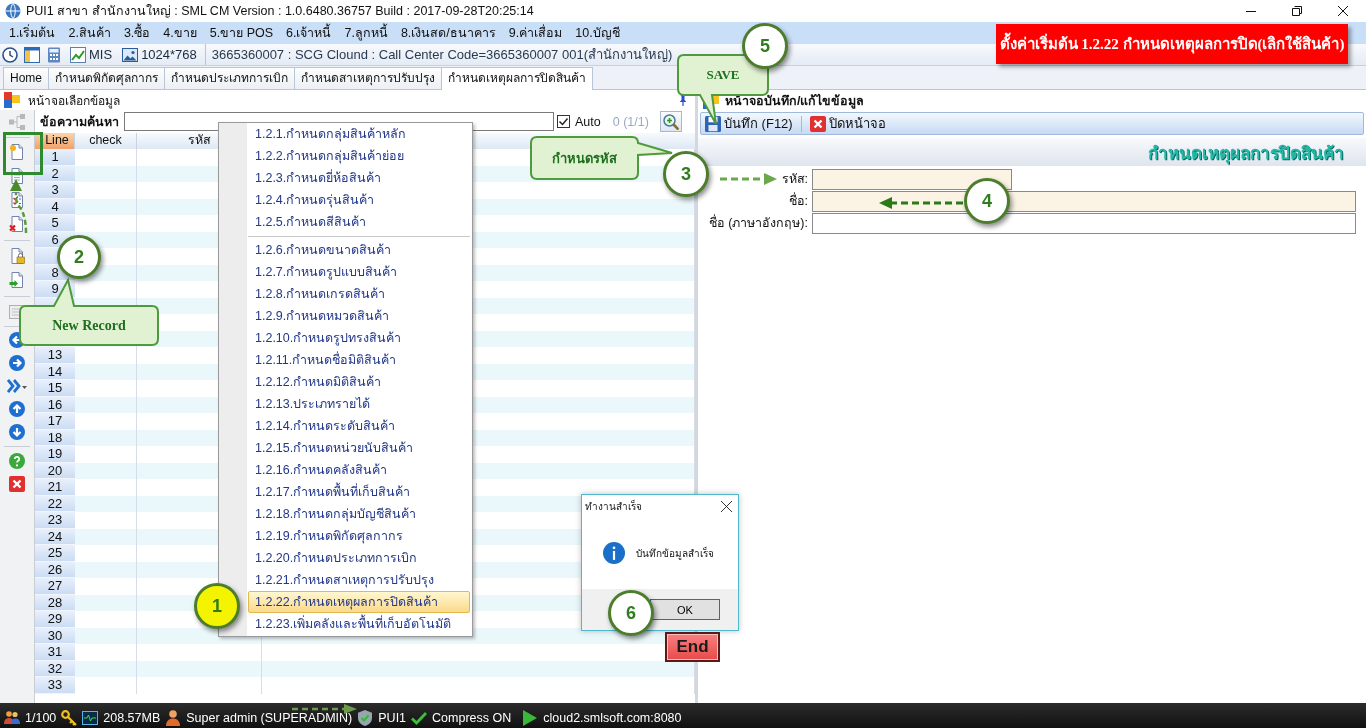  I want to click on checkbox-label: Auto, so click(588, 121).